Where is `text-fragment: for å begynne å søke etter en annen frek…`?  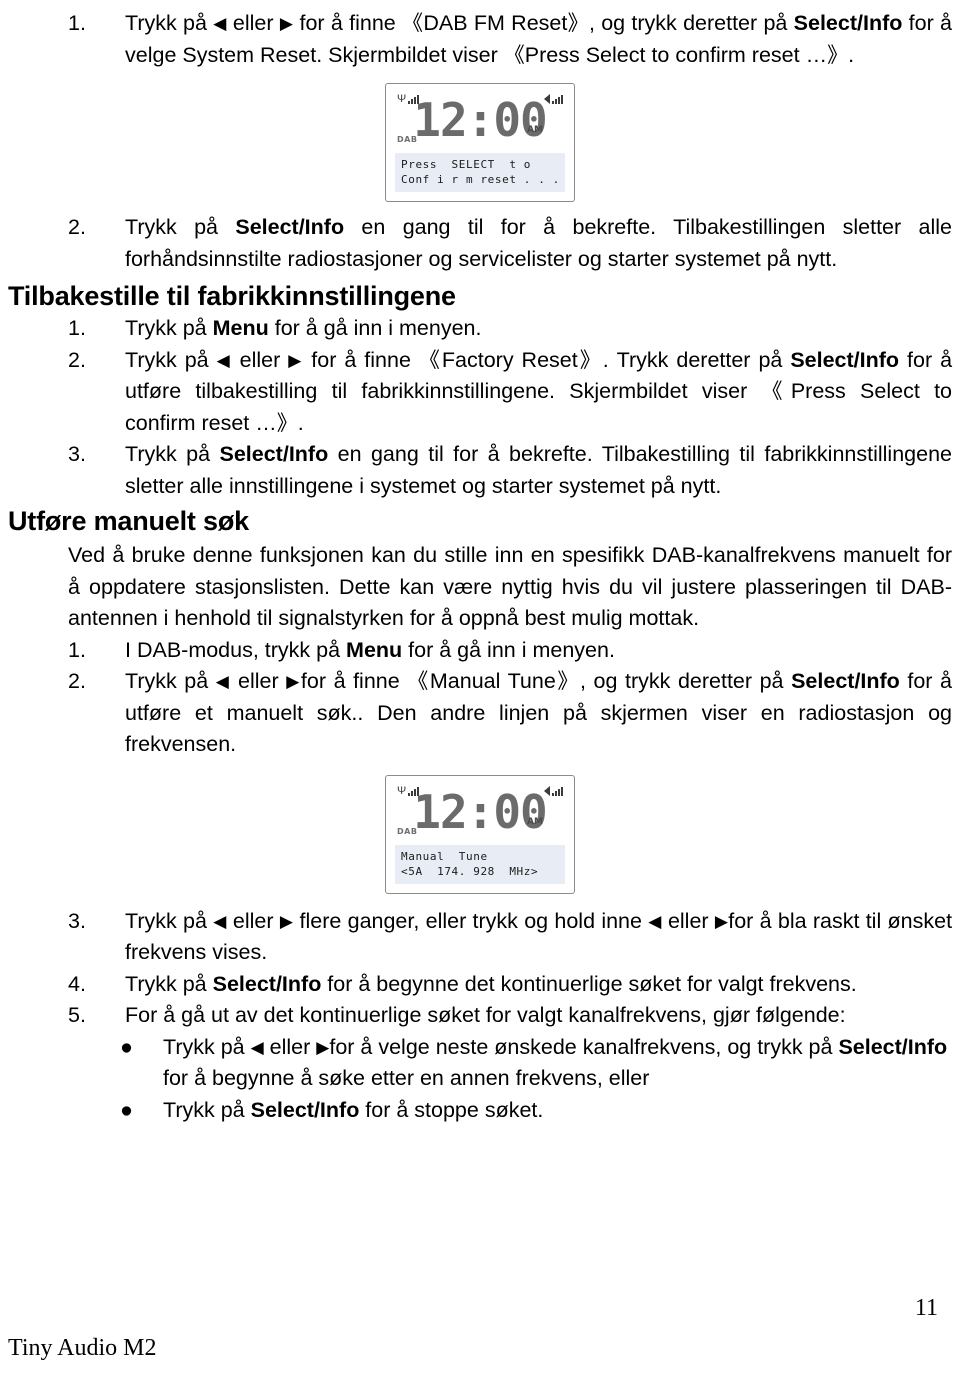 text-fragment: for å begynne å søke etter en annen frek… is located at coordinates (406, 1078).